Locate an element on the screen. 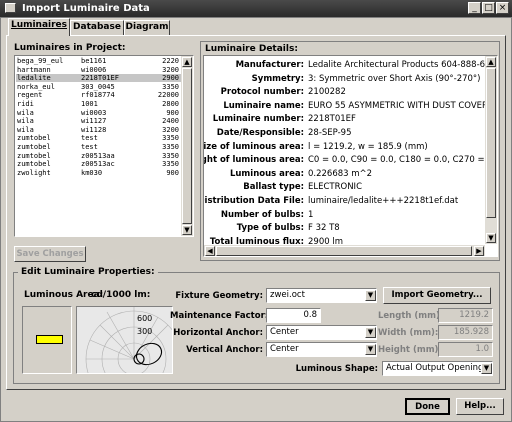 The width and height of the screenshot is (512, 422). fixture-geometry-label: Fixture Geometry: is located at coordinates (219, 296).